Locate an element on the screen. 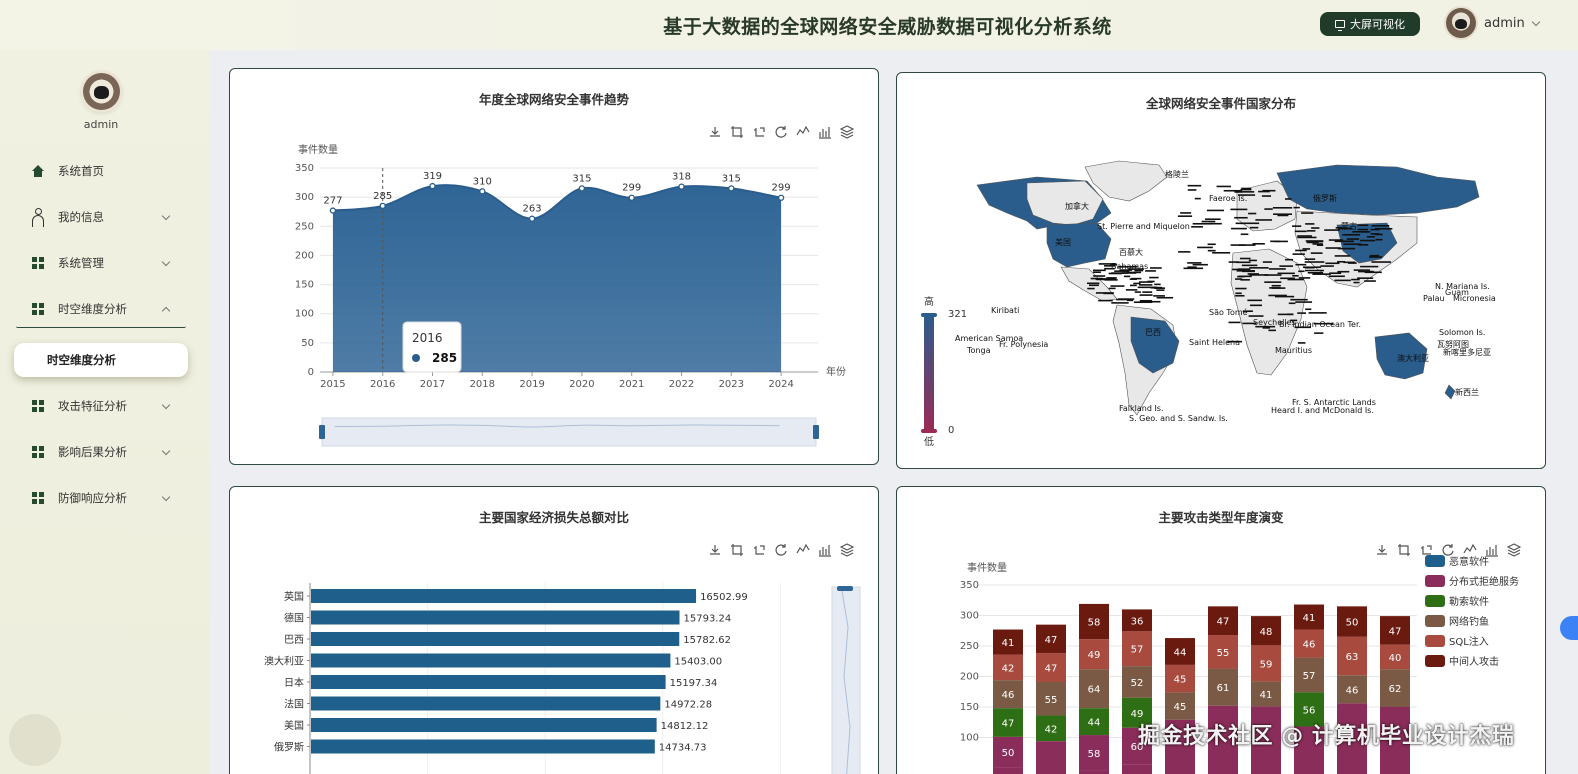  map-label: Saint Helena is located at coordinates (1214, 342).